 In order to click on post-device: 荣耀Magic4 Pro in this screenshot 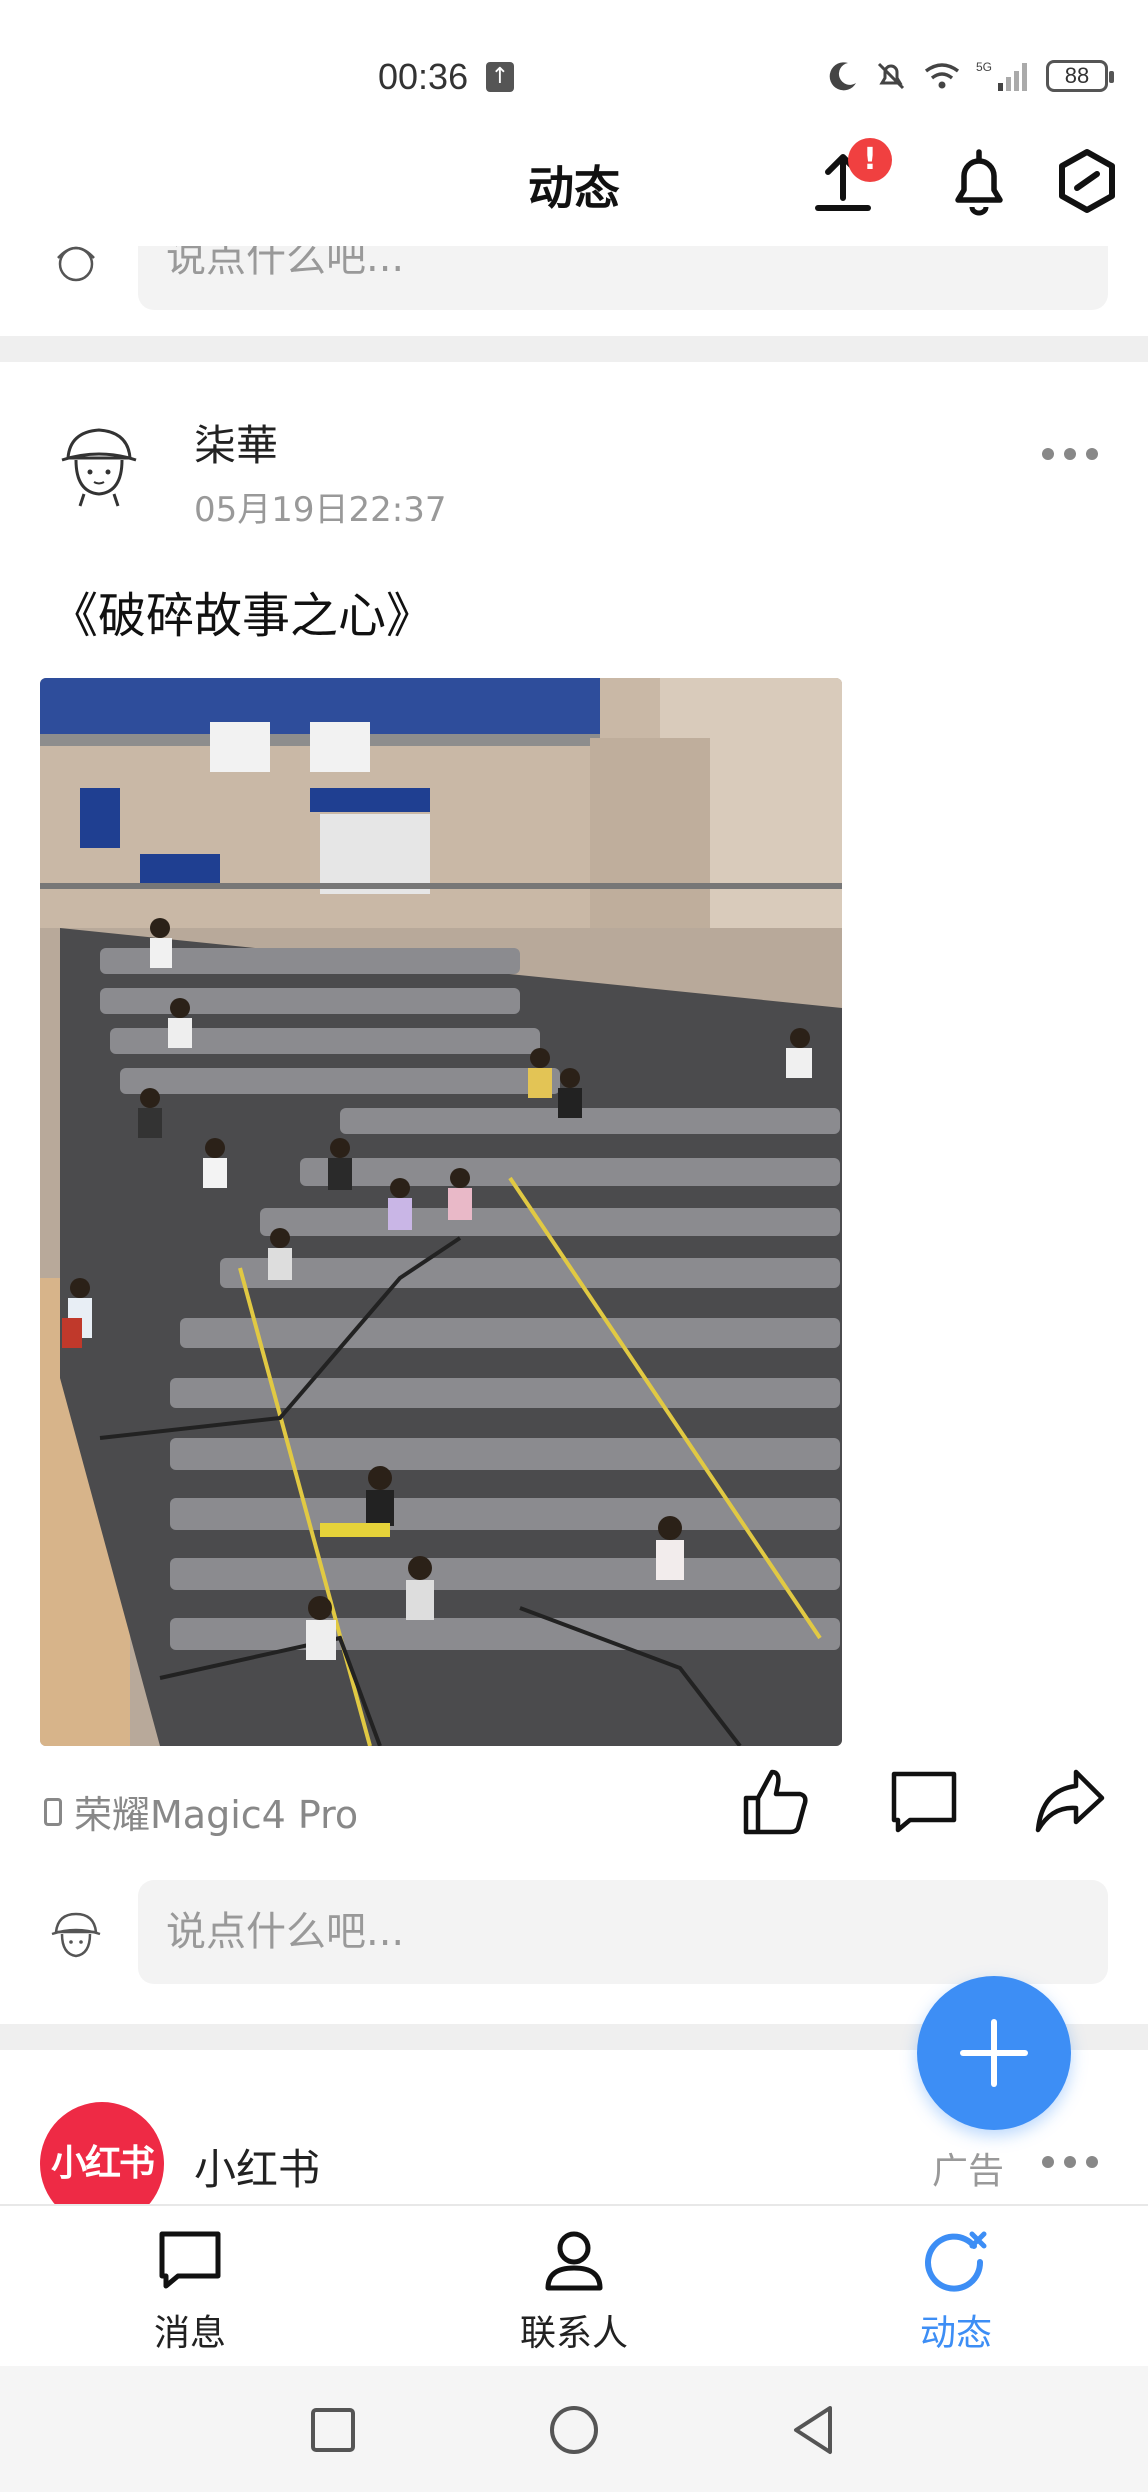, I will do `click(201, 1811)`.